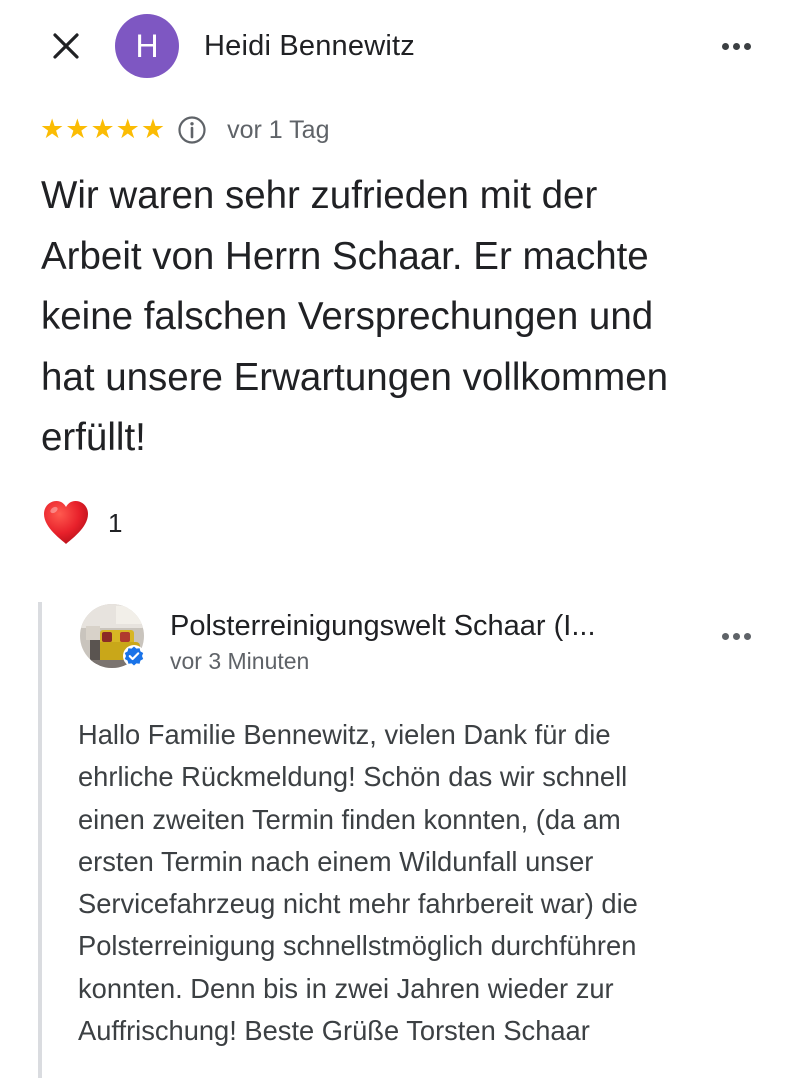 Image resolution: width=800 pixels, height=1078 pixels. Describe the element at coordinates (309, 46) in the screenshot. I see `reviewer-name: Heidi Bennewitz` at that location.